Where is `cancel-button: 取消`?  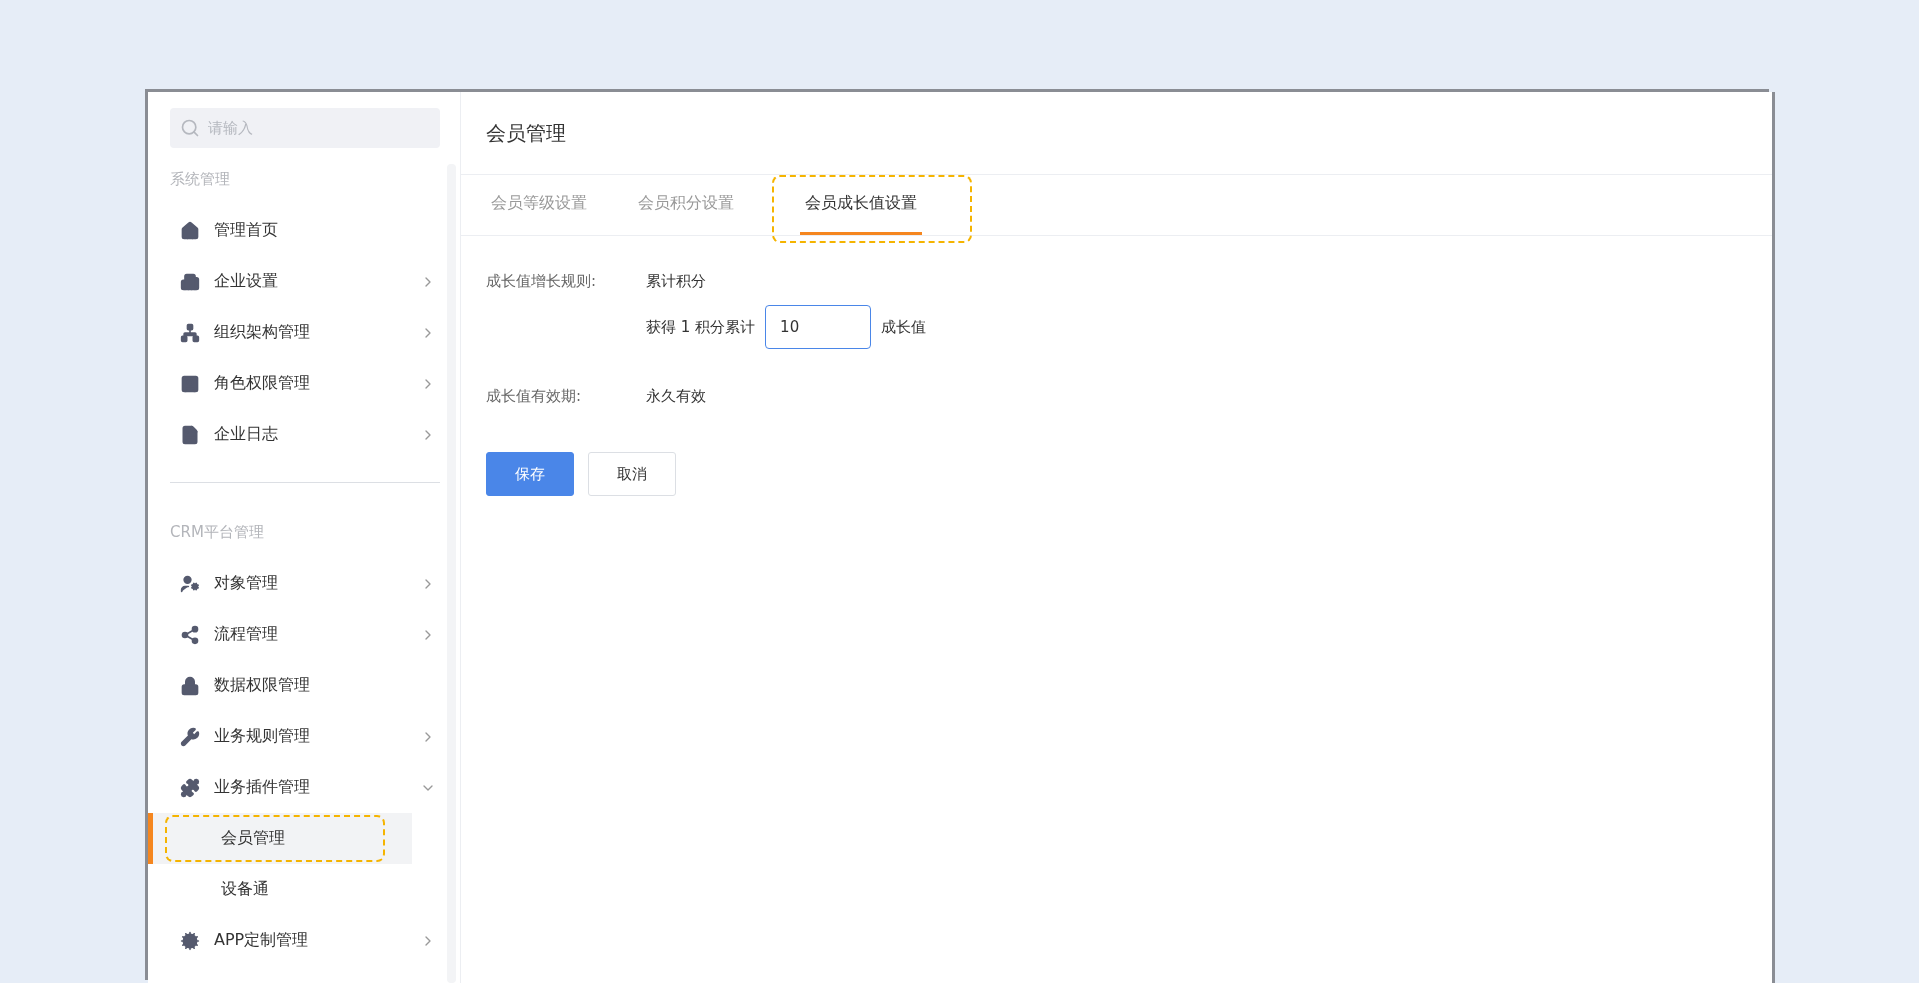 cancel-button: 取消 is located at coordinates (632, 474).